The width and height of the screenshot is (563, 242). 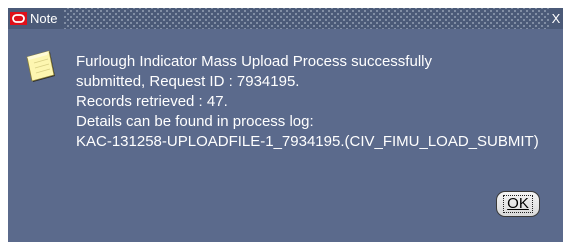 I want to click on title-bar: Note X, so click(x=285, y=18).